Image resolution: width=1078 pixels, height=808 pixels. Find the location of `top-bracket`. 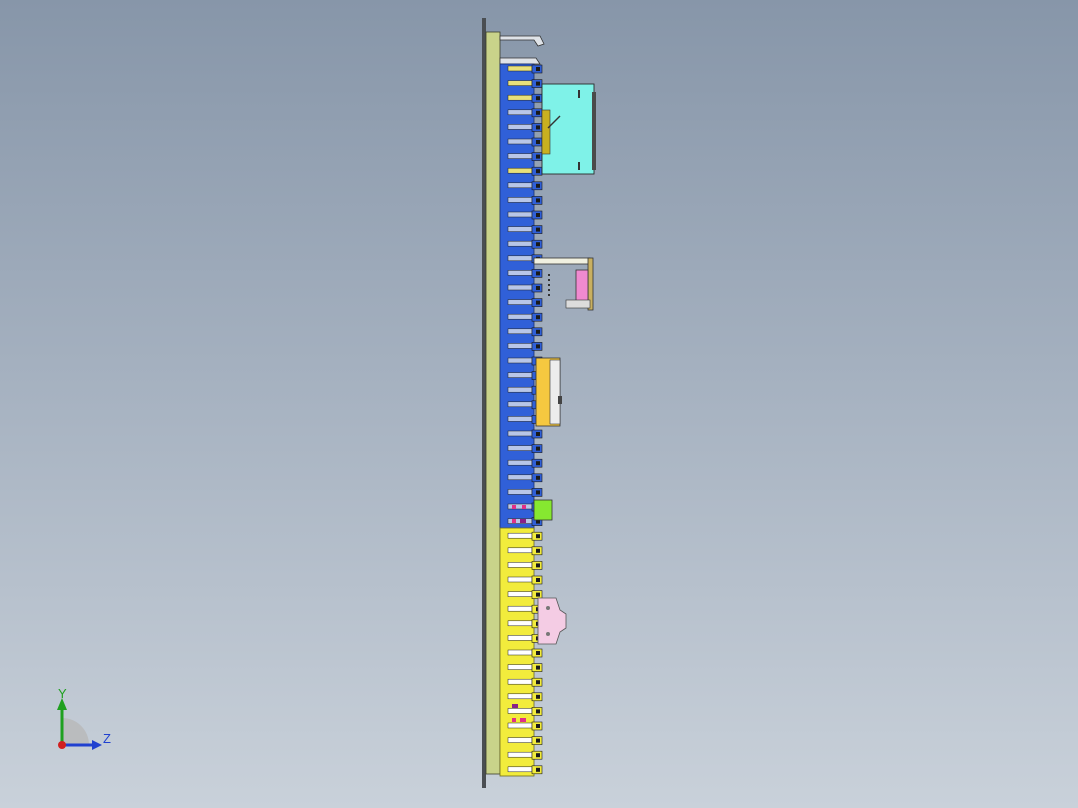

top-bracket is located at coordinates (522, 41).